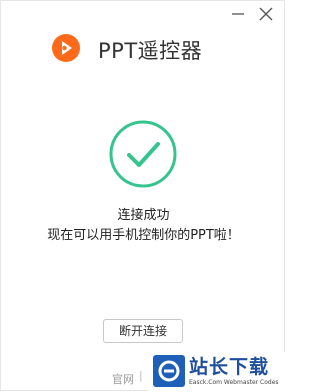  I want to click on minimize-button, so click(238, 14).